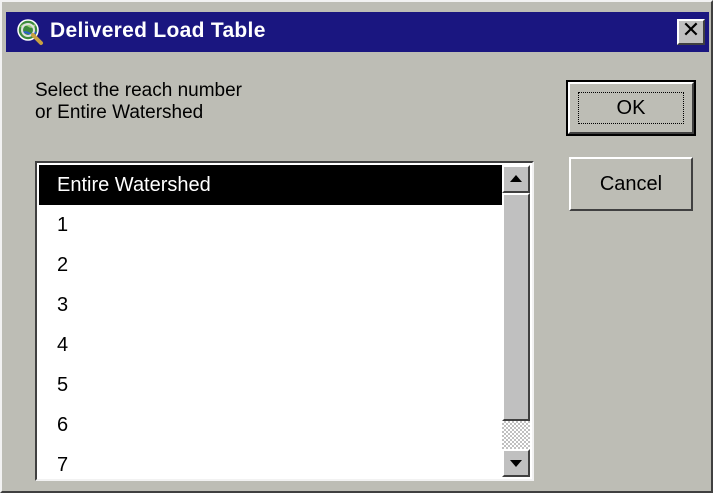  I want to click on list-item-5: 5, so click(271, 385).